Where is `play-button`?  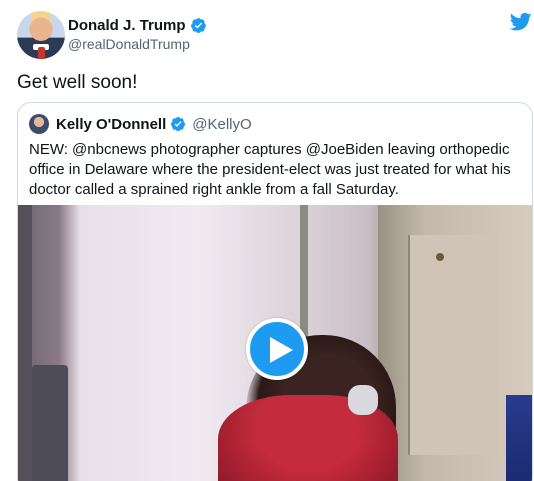
play-button is located at coordinates (277, 349).